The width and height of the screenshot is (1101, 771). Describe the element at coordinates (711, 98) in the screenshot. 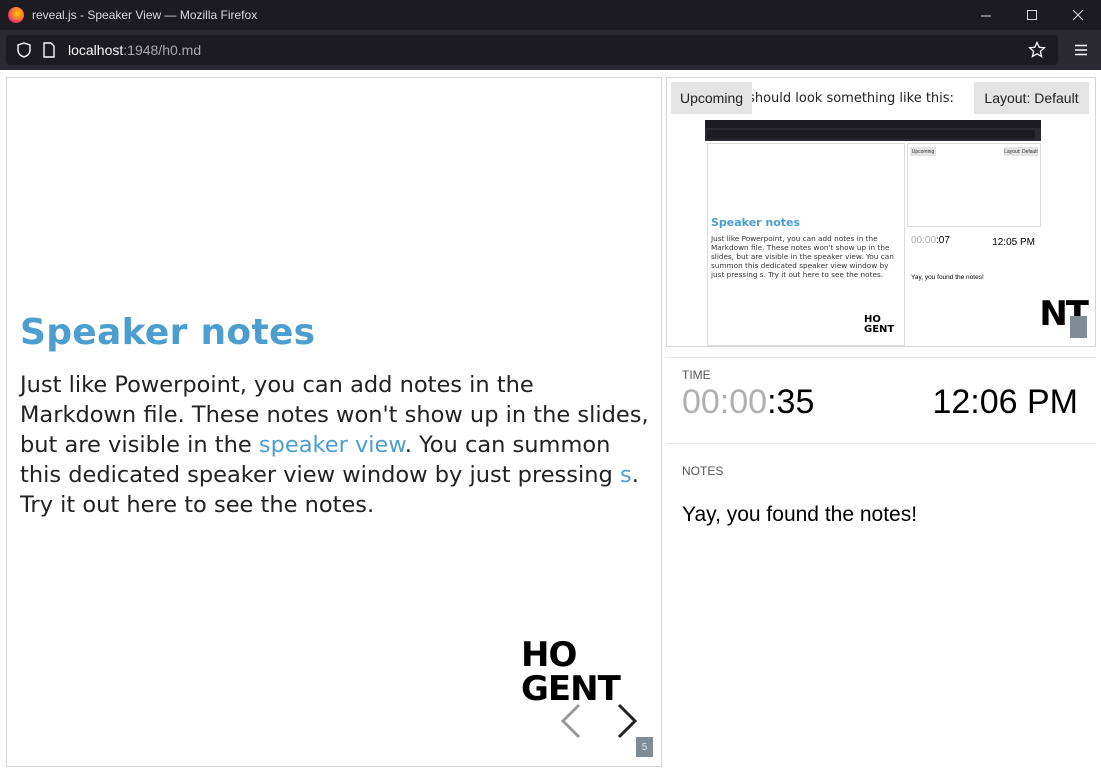

I see `upcoming-label: Upcoming` at that location.